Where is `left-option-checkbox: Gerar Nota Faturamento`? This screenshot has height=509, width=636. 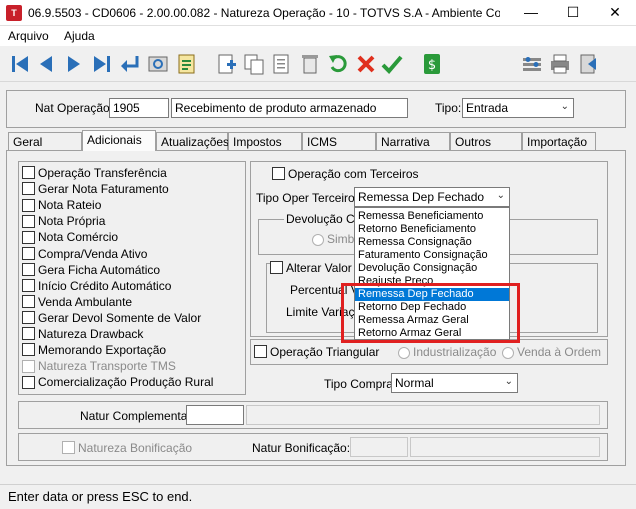 left-option-checkbox: Gerar Nota Faturamento is located at coordinates (95, 189).